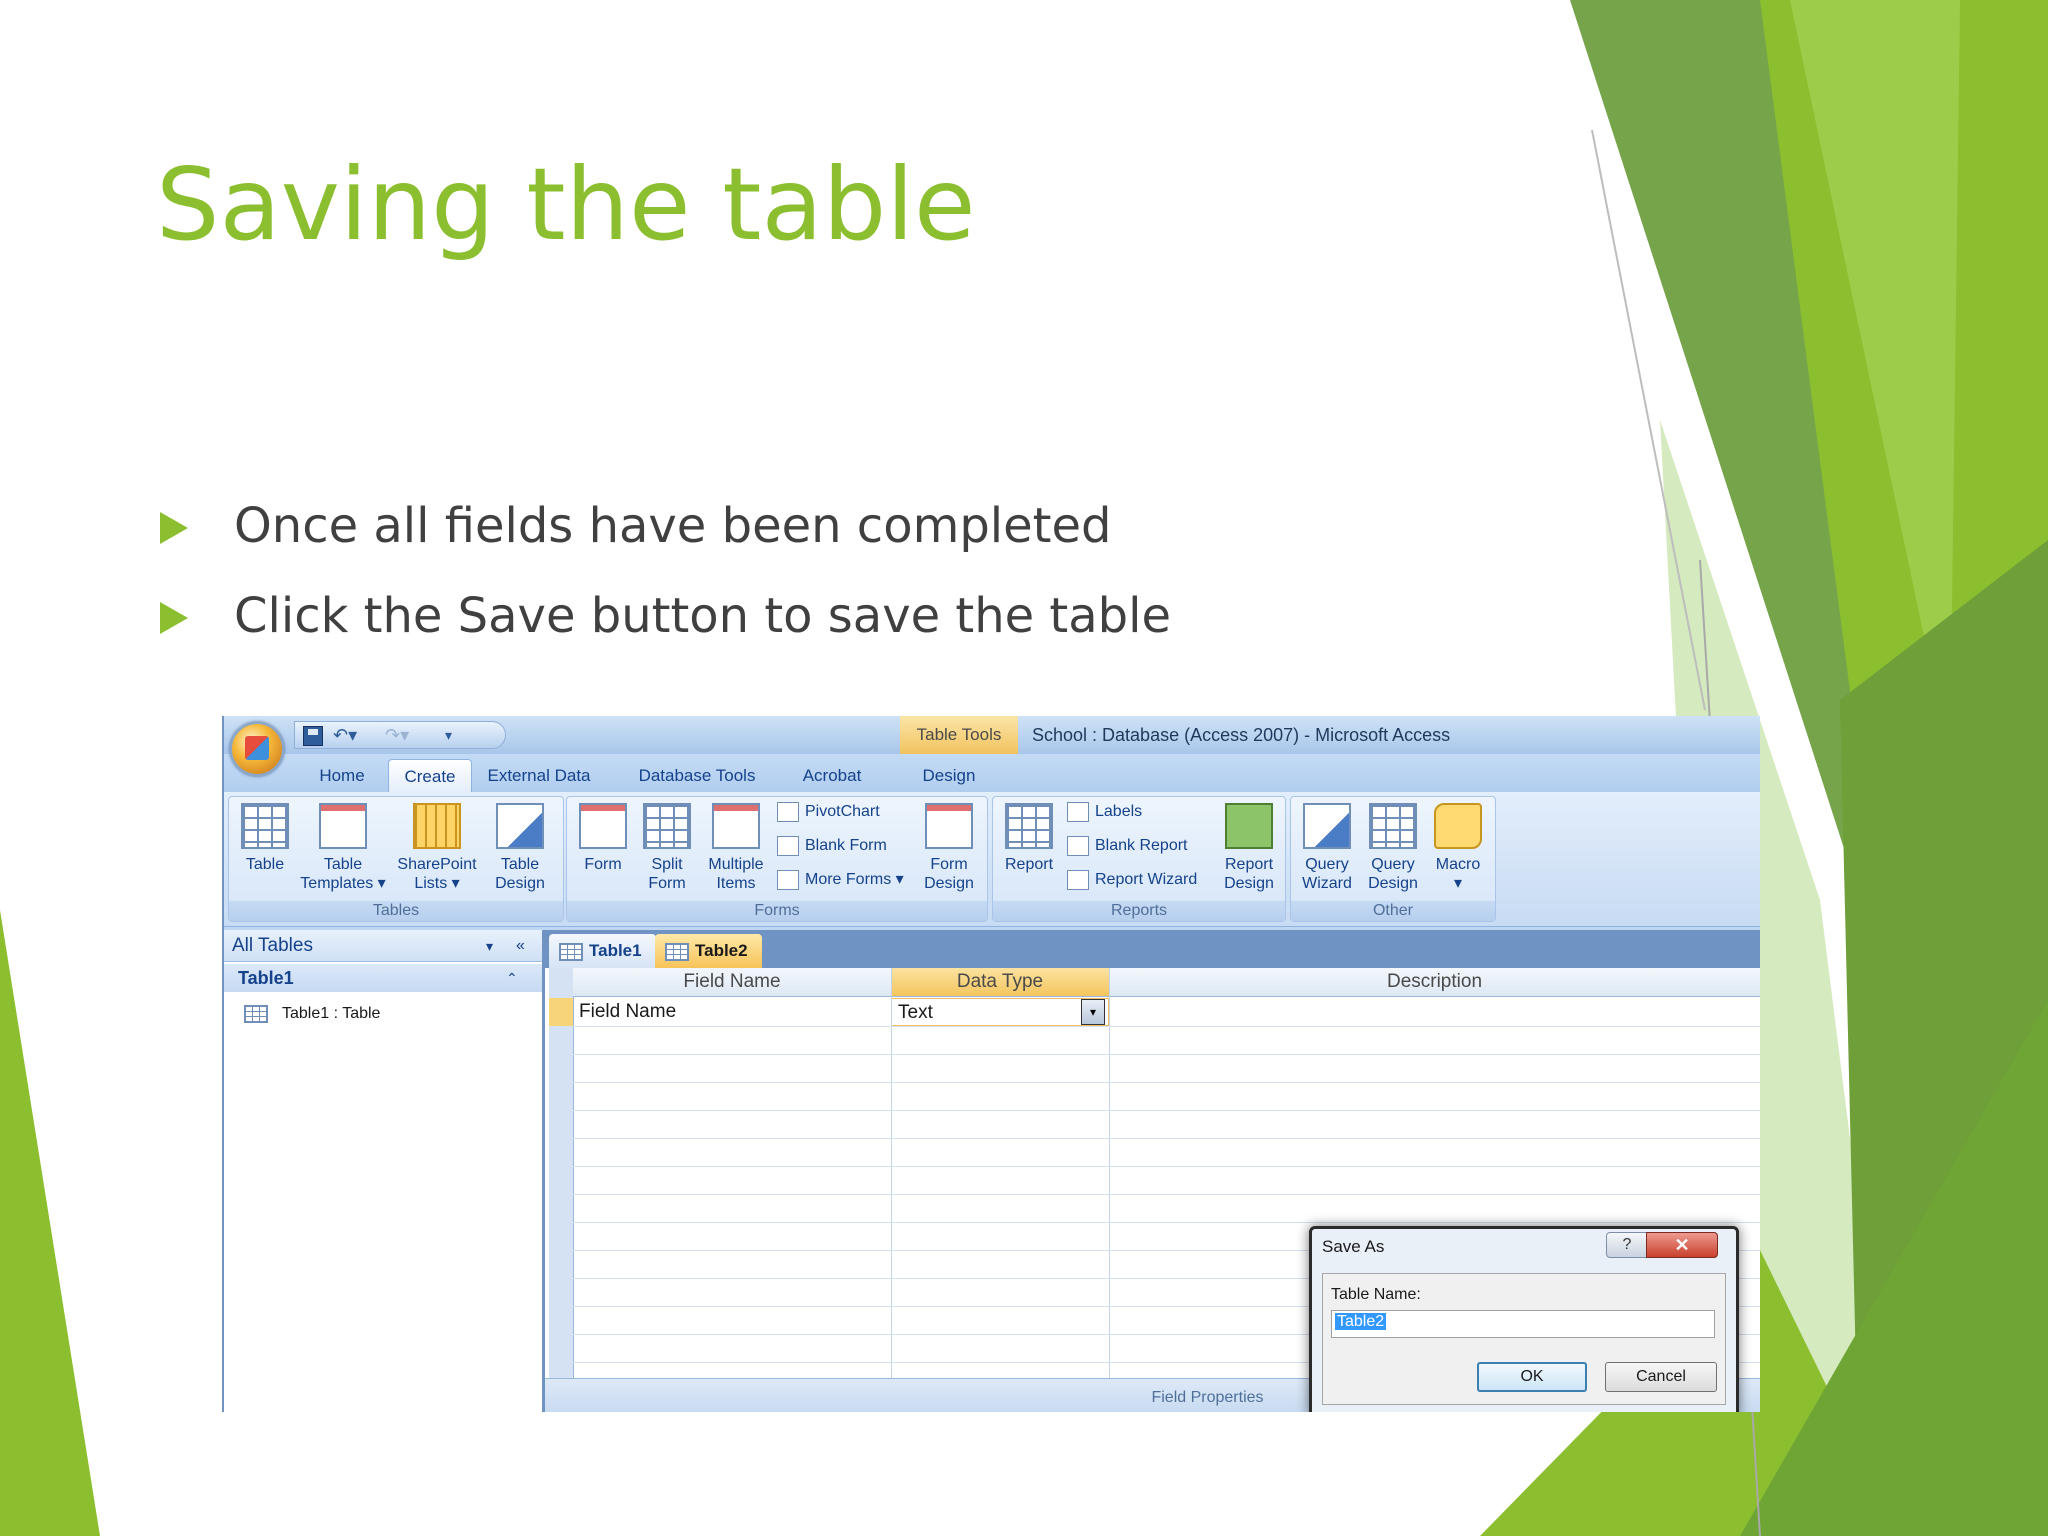 This screenshot has width=2048, height=1536. Describe the element at coordinates (342, 775) in the screenshot. I see `tab-home: Home` at that location.